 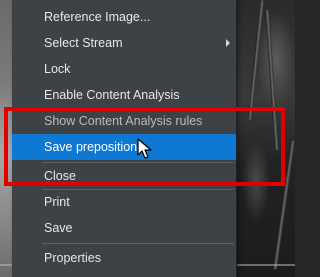 What do you see at coordinates (228, 43) in the screenshot?
I see `chevron-right-icon` at bounding box center [228, 43].